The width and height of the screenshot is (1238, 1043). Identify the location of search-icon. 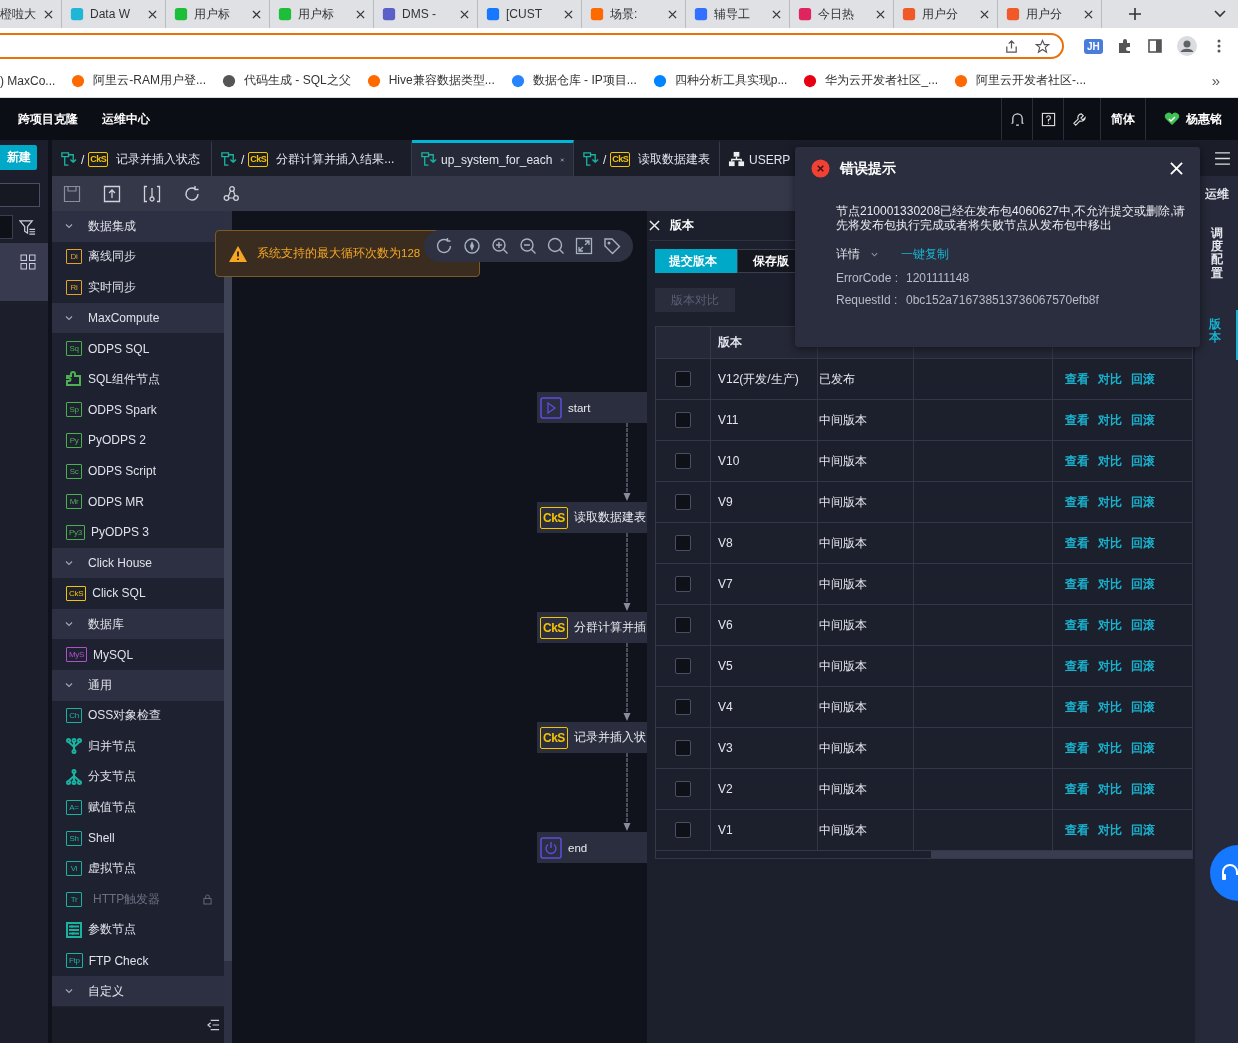
(556, 246).